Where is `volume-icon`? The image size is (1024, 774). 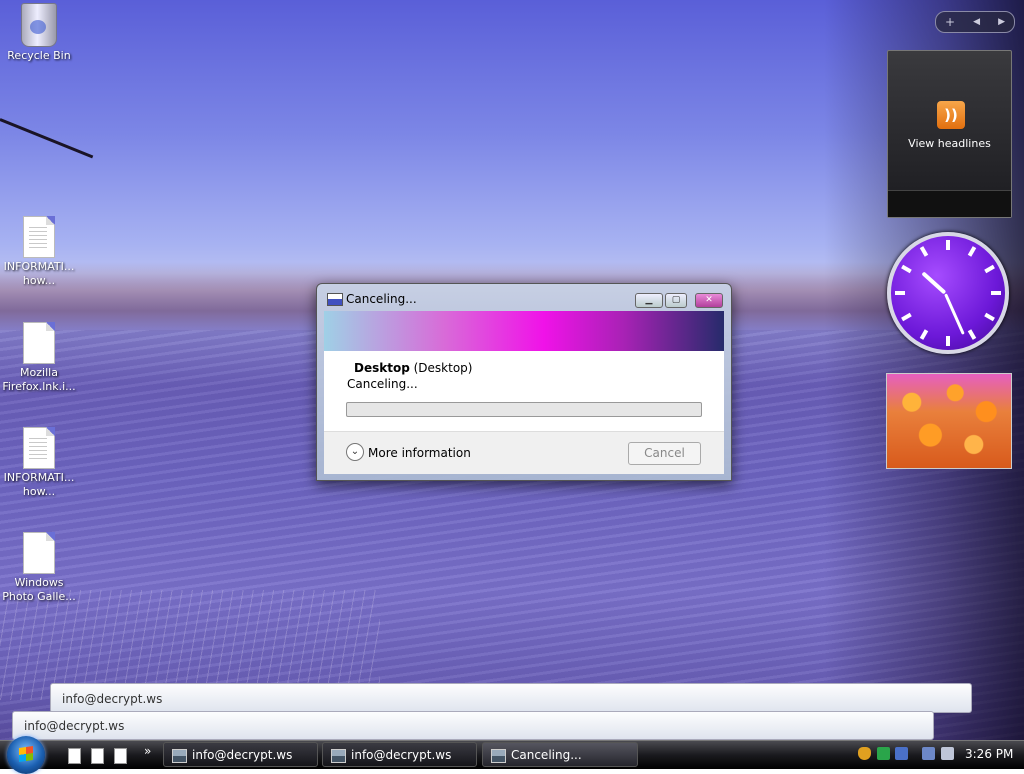
volume-icon is located at coordinates (947, 753).